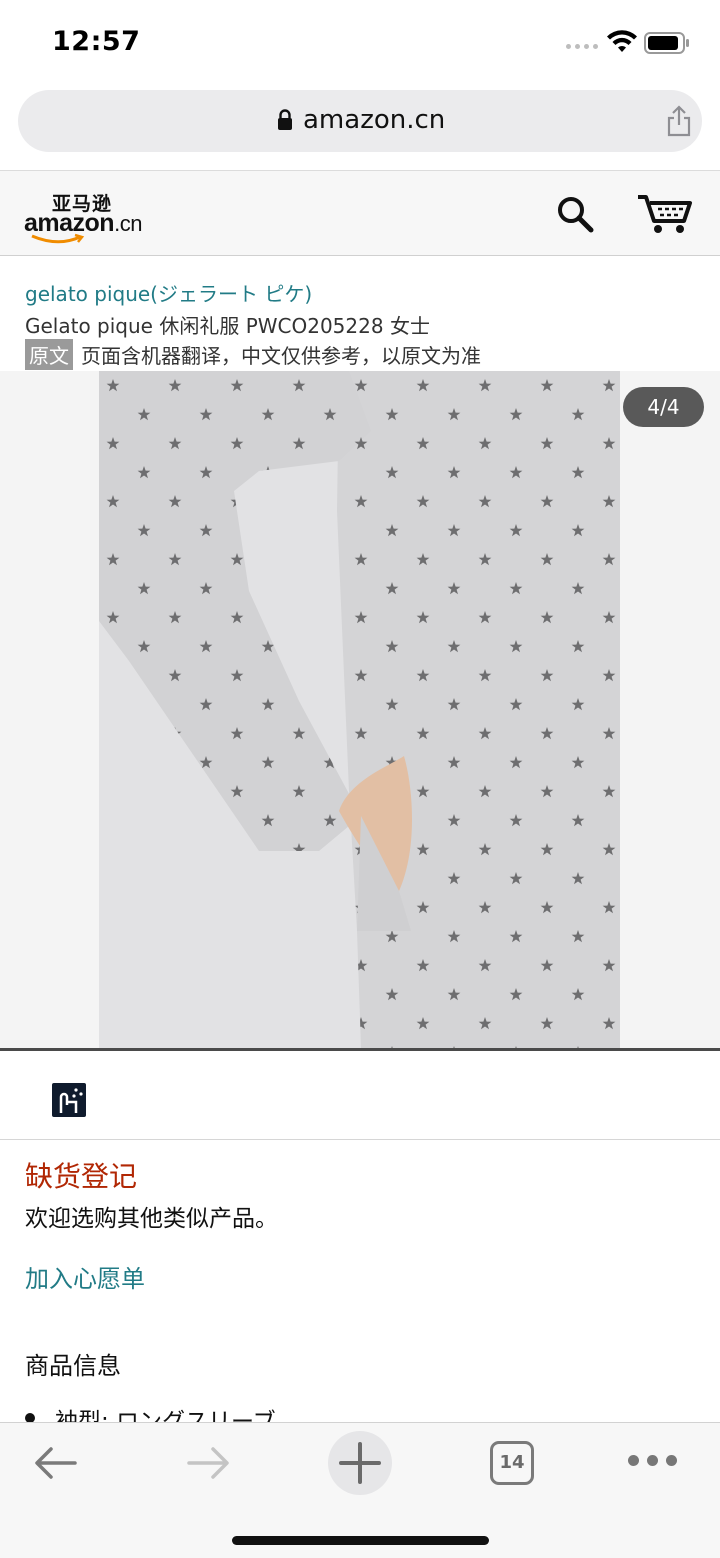 The width and height of the screenshot is (720, 1558). What do you see at coordinates (652, 1460) in the screenshot?
I see `more-icon` at bounding box center [652, 1460].